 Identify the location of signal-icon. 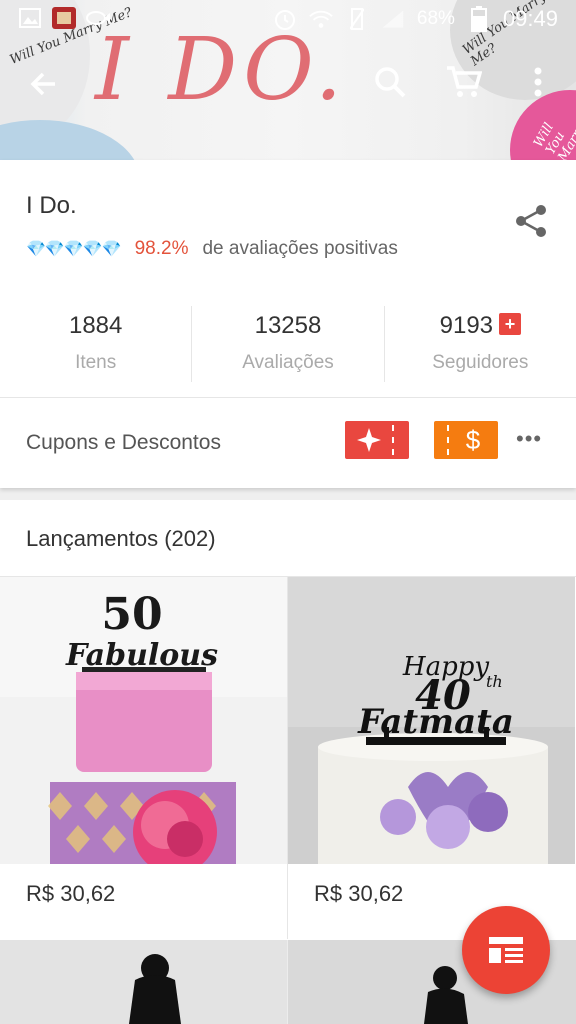
(393, 19).